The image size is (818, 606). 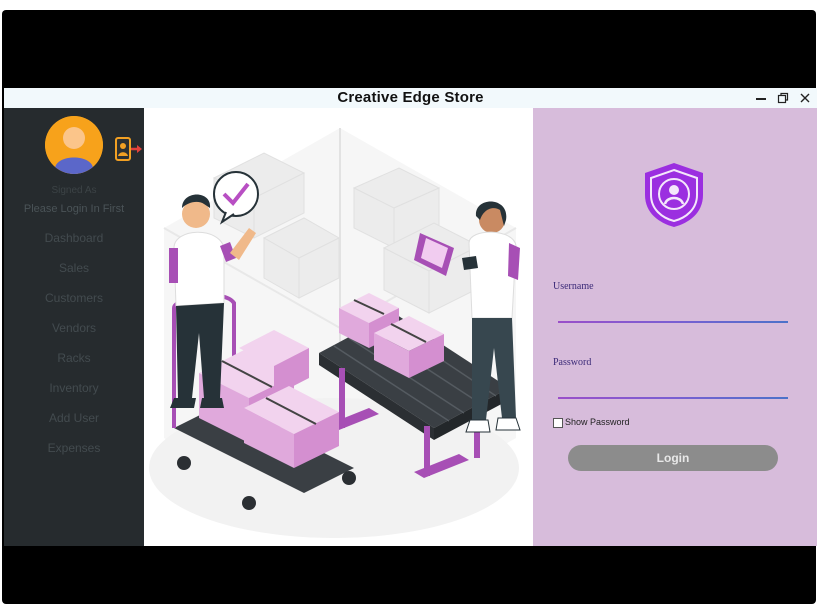 What do you see at coordinates (74, 304) in the screenshot?
I see `sidebar-item-customers: Customers` at bounding box center [74, 304].